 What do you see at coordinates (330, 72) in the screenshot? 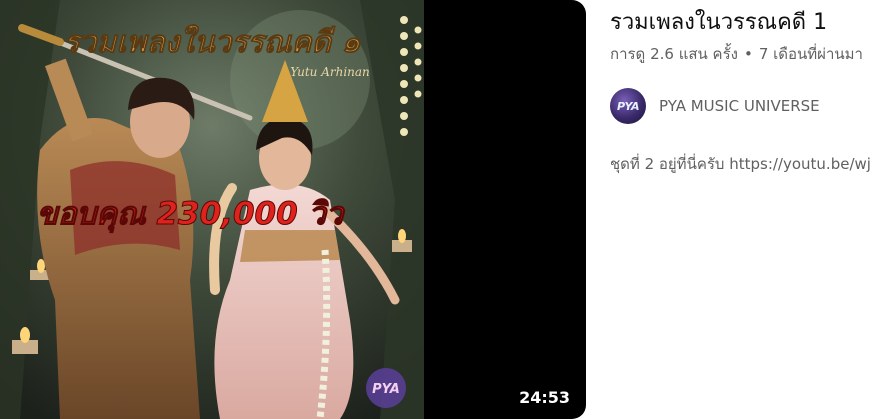
I see `thumbnail-subtitle-text: Yutu Arhinan` at bounding box center [330, 72].